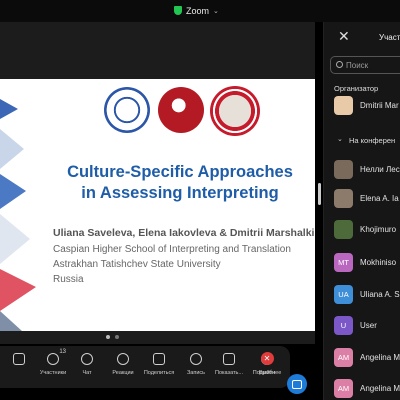 The image size is (400, 400). I want to click on tool-label: Реакции, so click(123, 373).